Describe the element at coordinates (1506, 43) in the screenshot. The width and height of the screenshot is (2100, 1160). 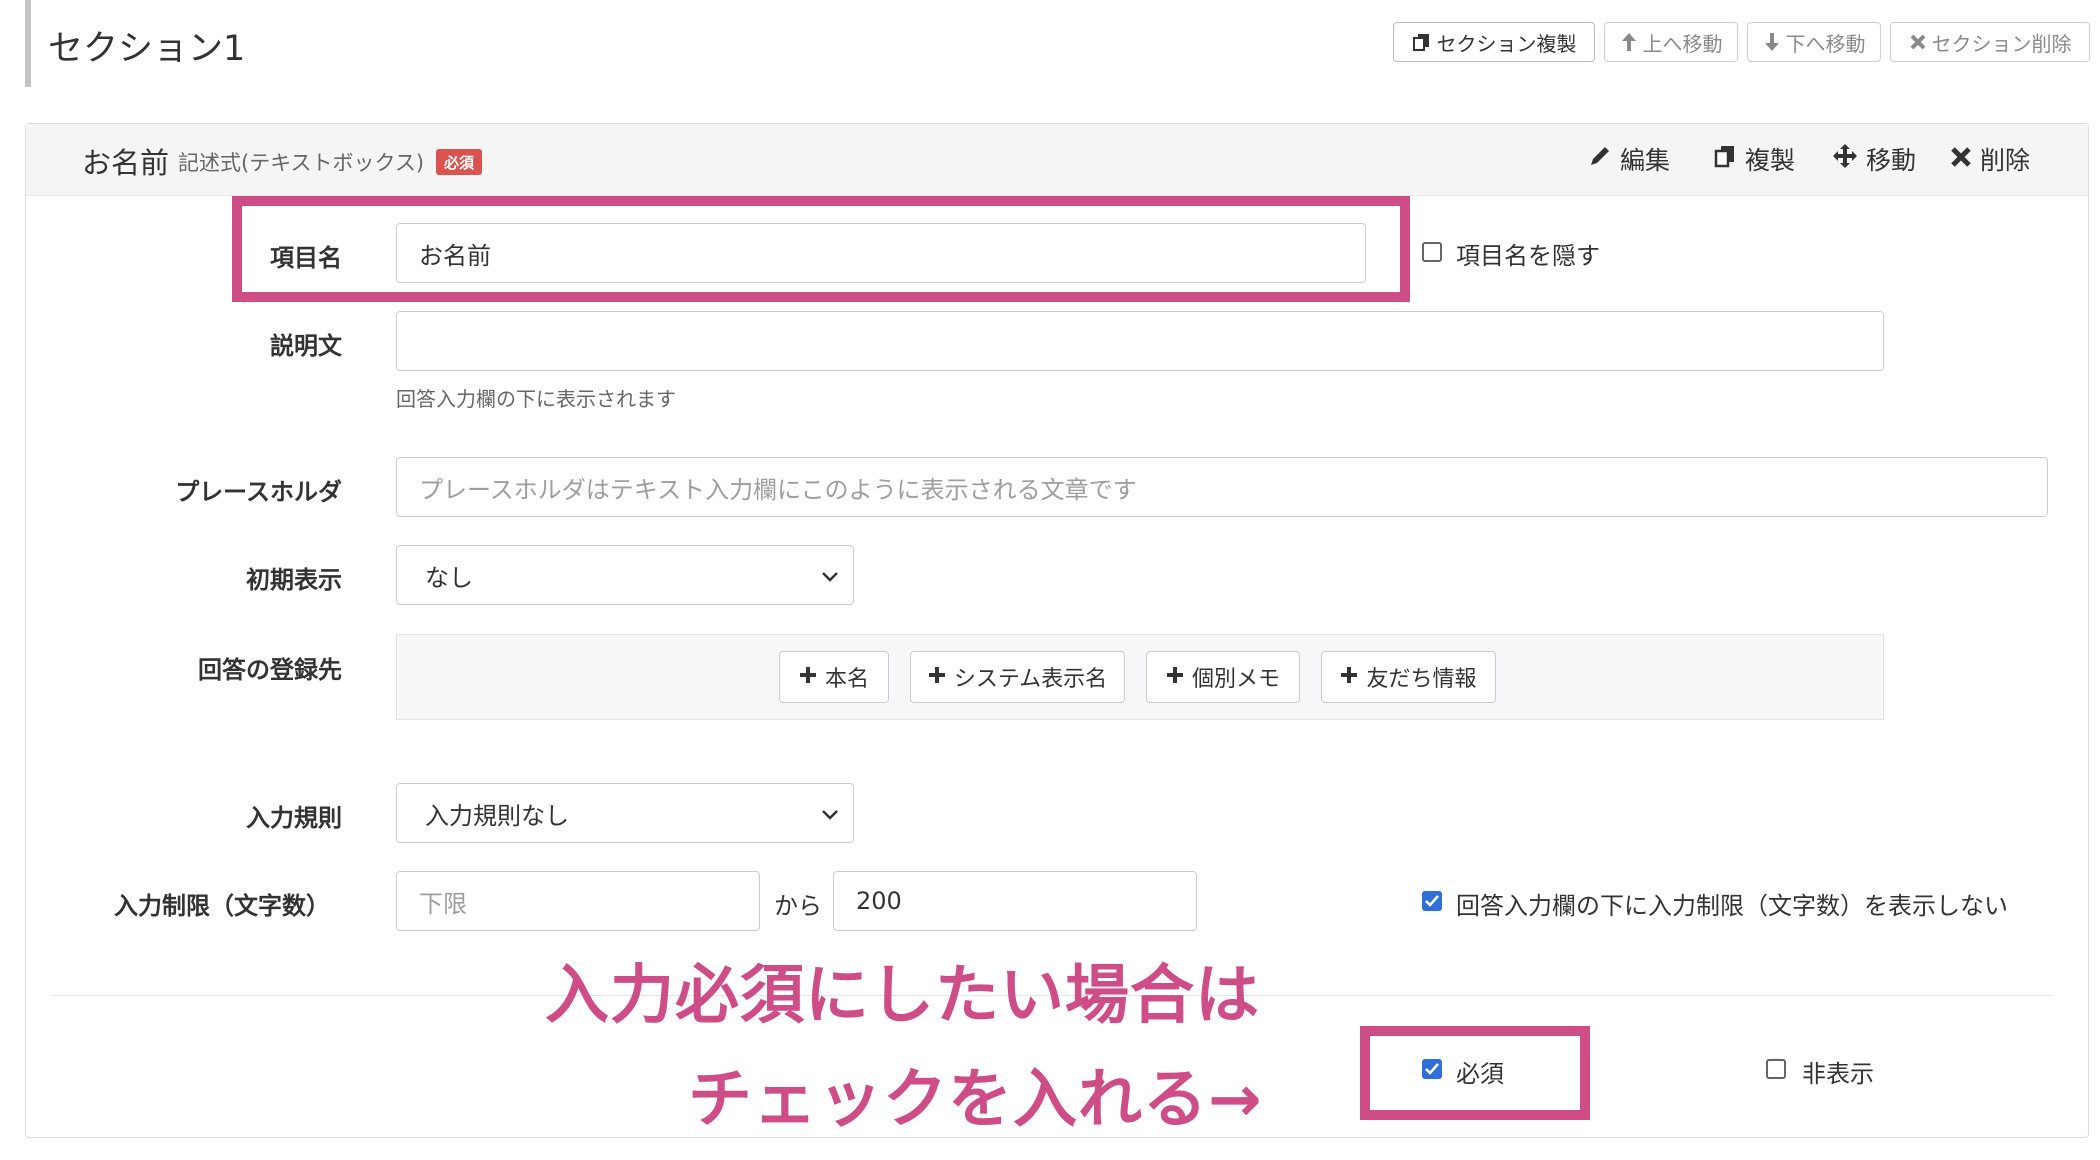
I see `duplicate-section-label: セクション複製` at that location.